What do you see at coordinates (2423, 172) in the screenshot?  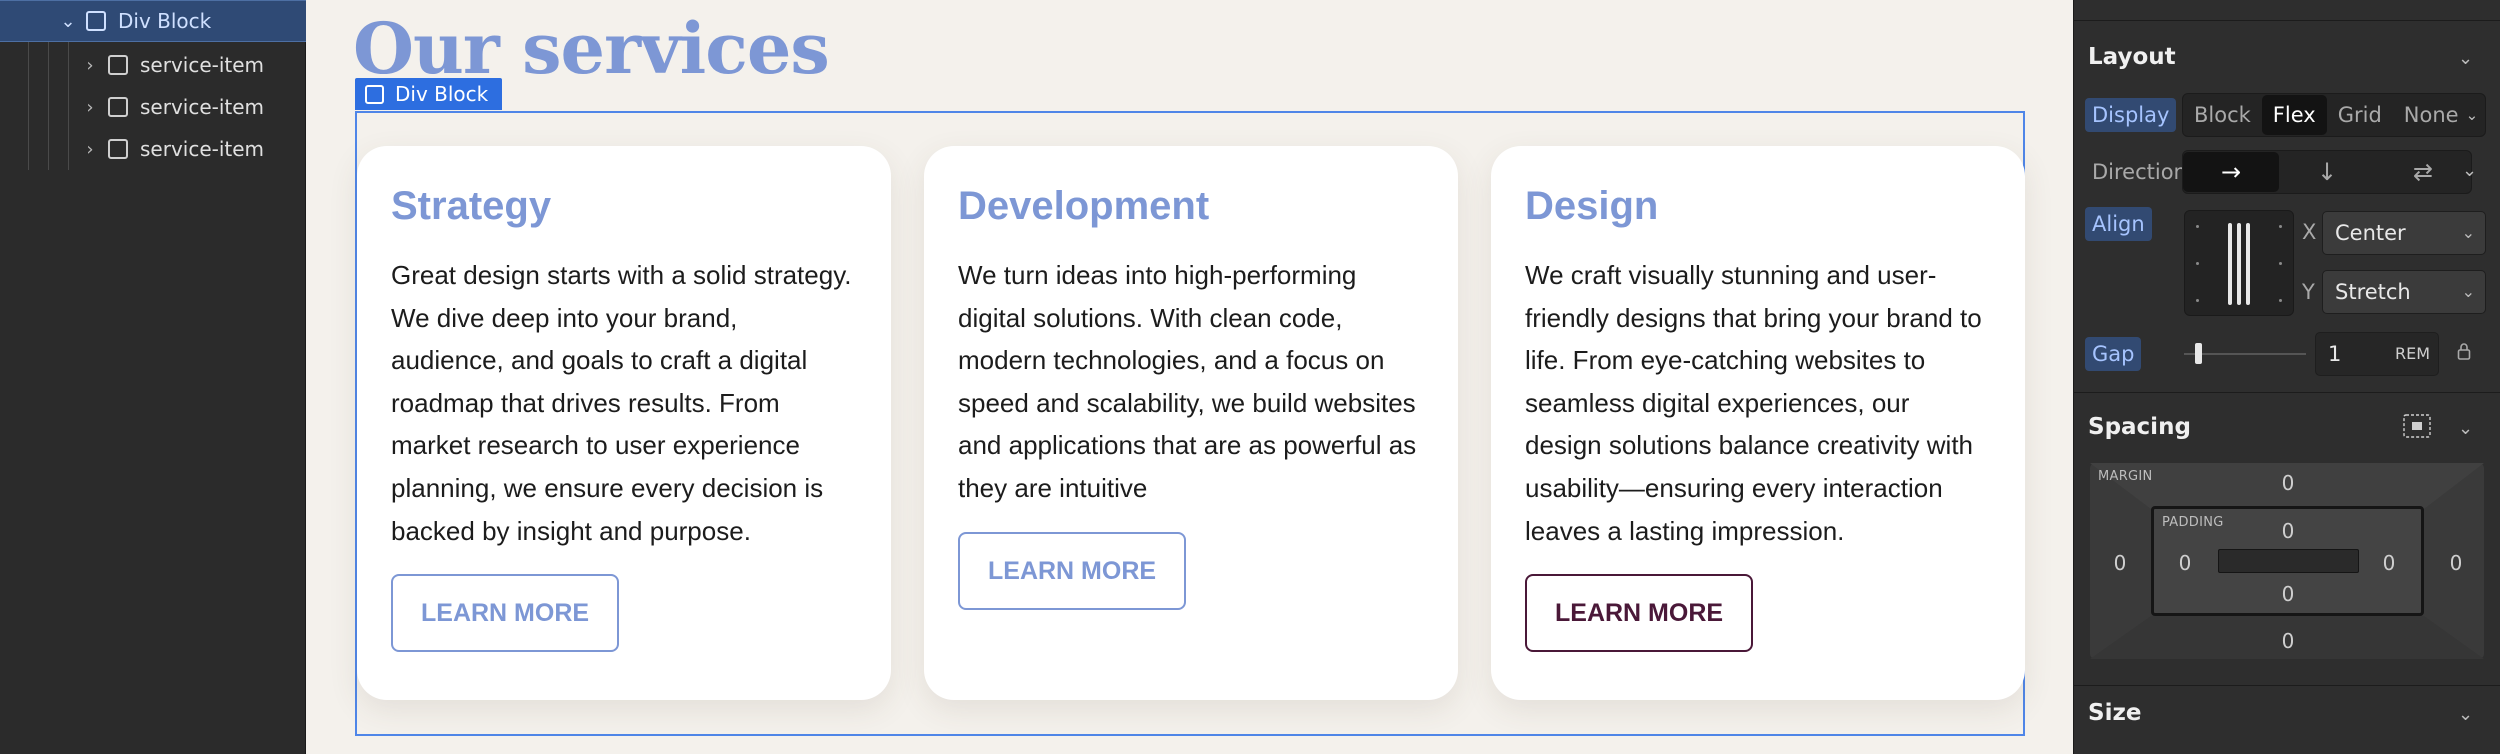 I see `direction-wrap-icon: ⇄` at bounding box center [2423, 172].